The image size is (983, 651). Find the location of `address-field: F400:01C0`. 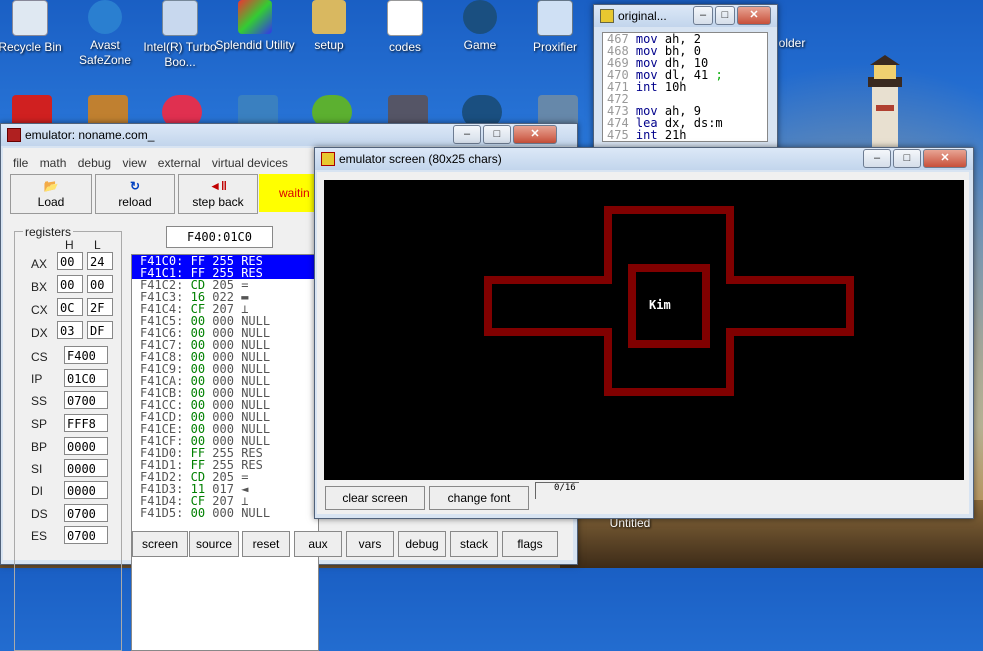

address-field: F400:01C0 is located at coordinates (219, 237).